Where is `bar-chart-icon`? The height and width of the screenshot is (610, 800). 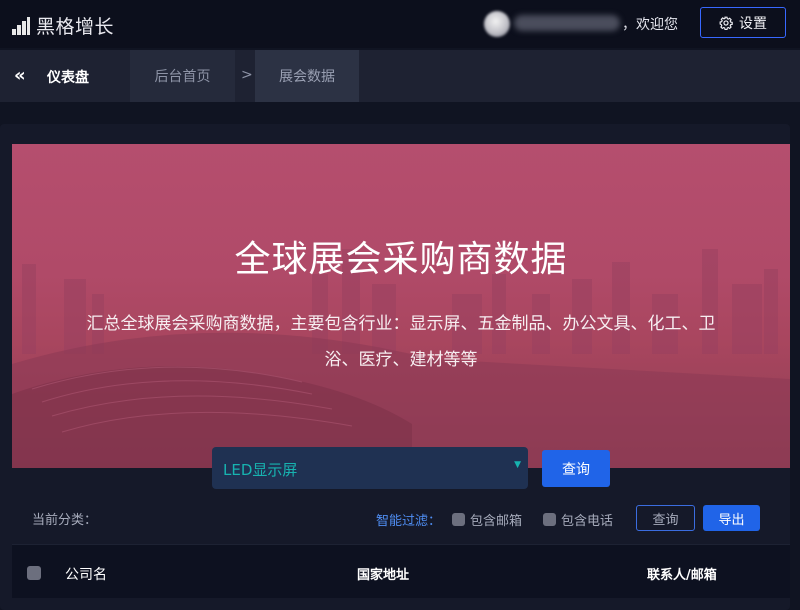
bar-chart-icon is located at coordinates (21, 25).